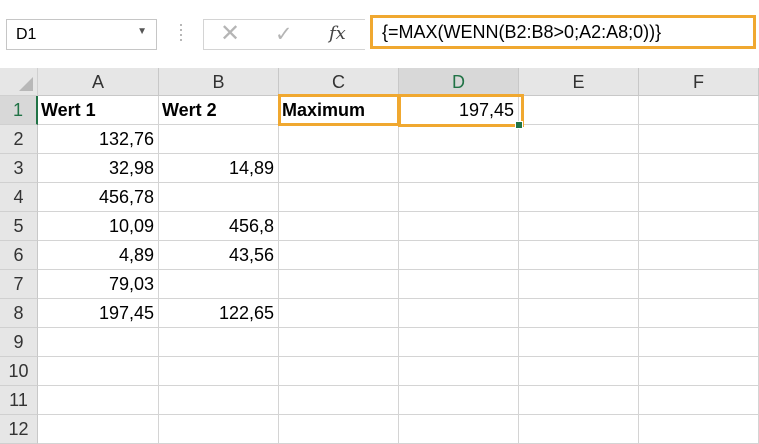 The width and height of the screenshot is (759, 444). I want to click on cell-e5, so click(579, 226).